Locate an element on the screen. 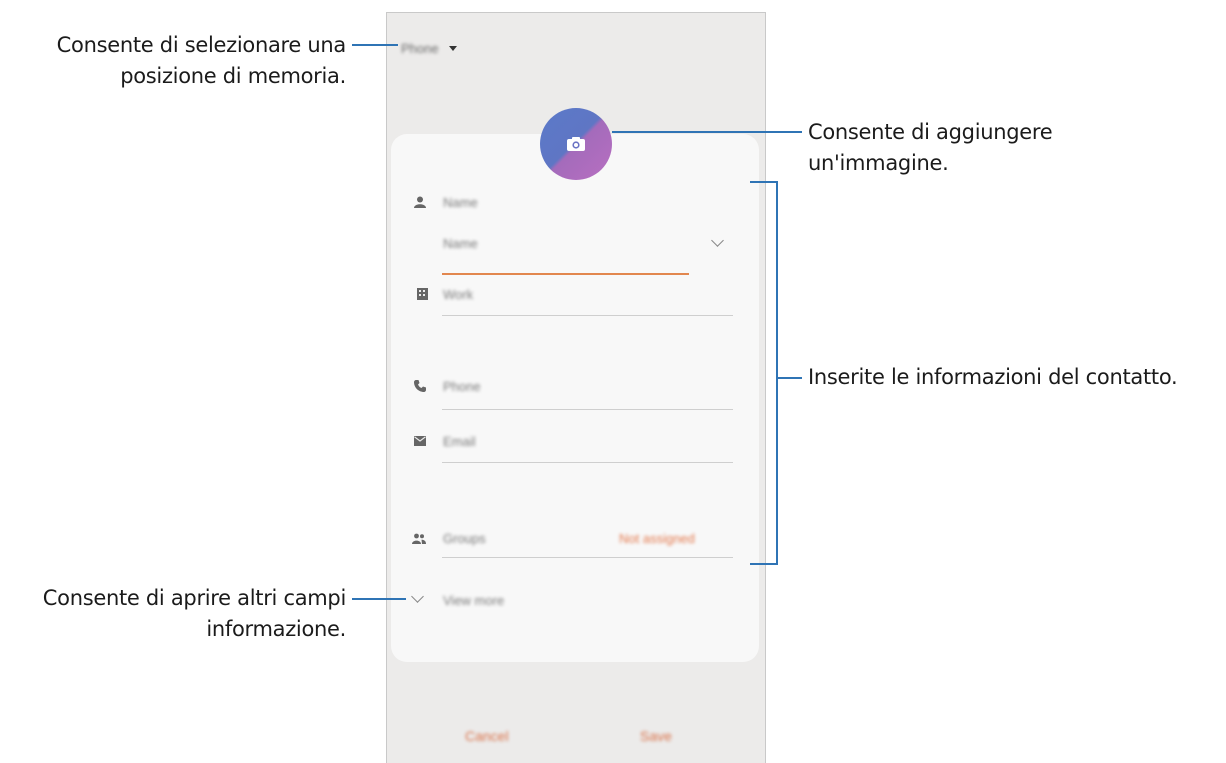 The width and height of the screenshot is (1226, 763). person-icon is located at coordinates (420, 202).